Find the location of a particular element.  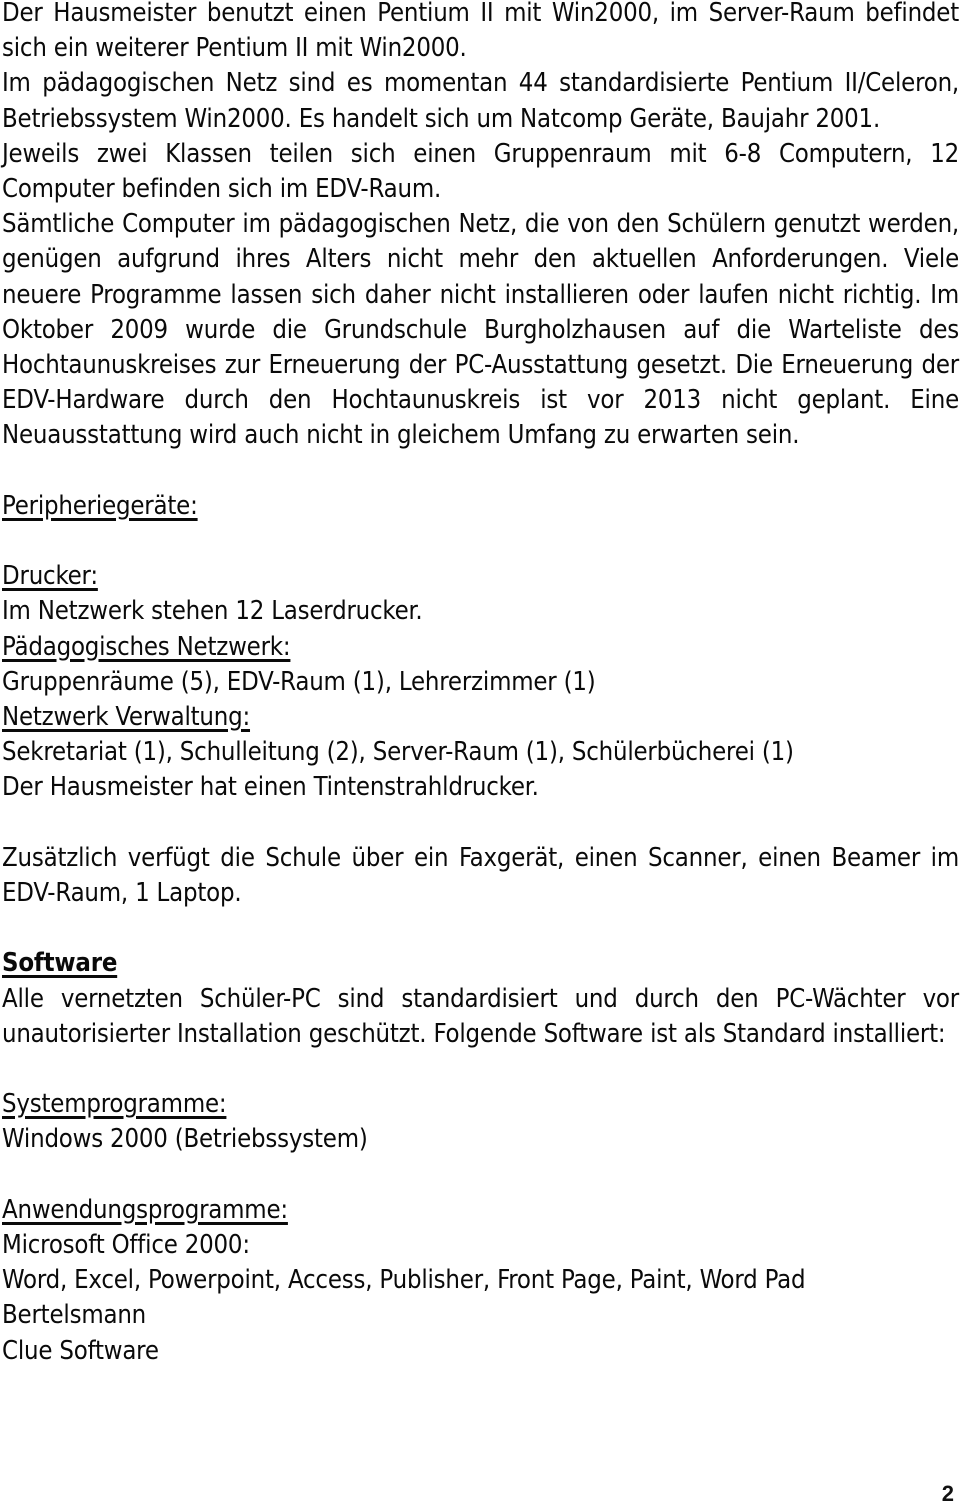

heading-software: Software is located at coordinates (480, 963).